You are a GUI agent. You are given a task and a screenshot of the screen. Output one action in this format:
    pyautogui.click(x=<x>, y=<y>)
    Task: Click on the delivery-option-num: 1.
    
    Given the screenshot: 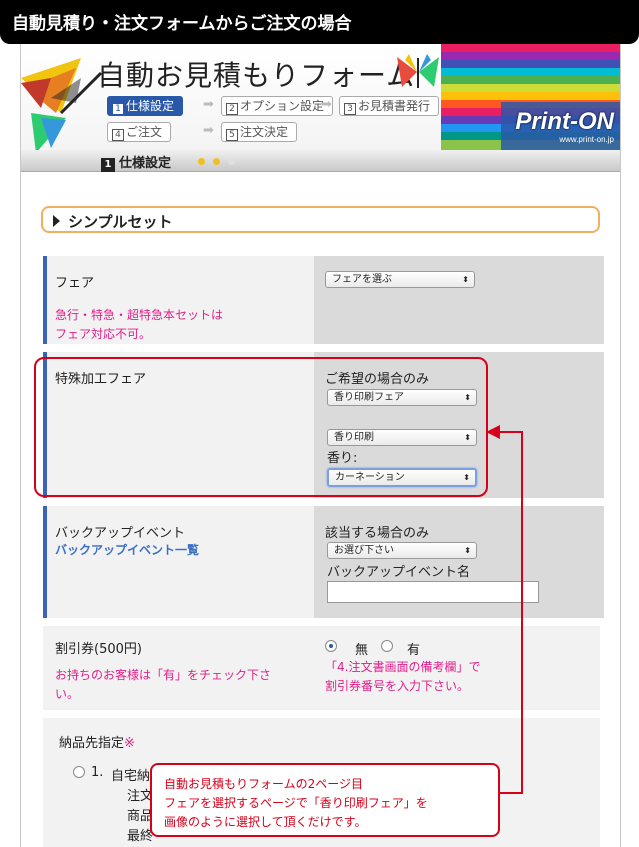 What is the action you would take?
    pyautogui.click(x=97, y=772)
    